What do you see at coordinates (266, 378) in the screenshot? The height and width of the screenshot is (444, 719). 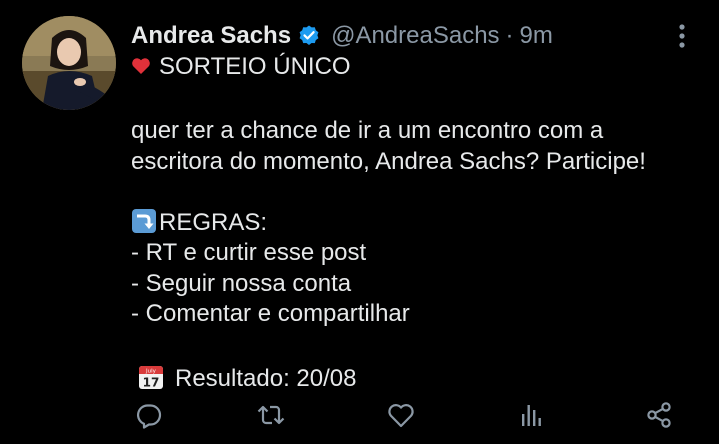 I see `result-text: Resultado: 20/08` at bounding box center [266, 378].